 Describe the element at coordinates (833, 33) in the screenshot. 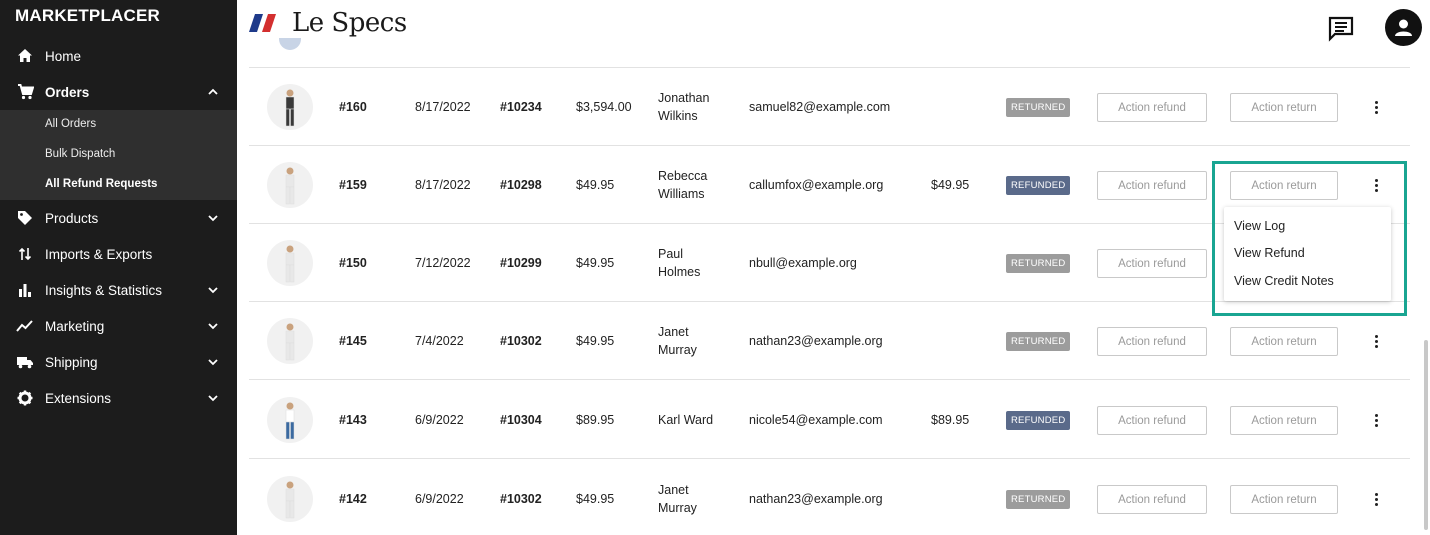

I see `top-header: Le Specs` at that location.